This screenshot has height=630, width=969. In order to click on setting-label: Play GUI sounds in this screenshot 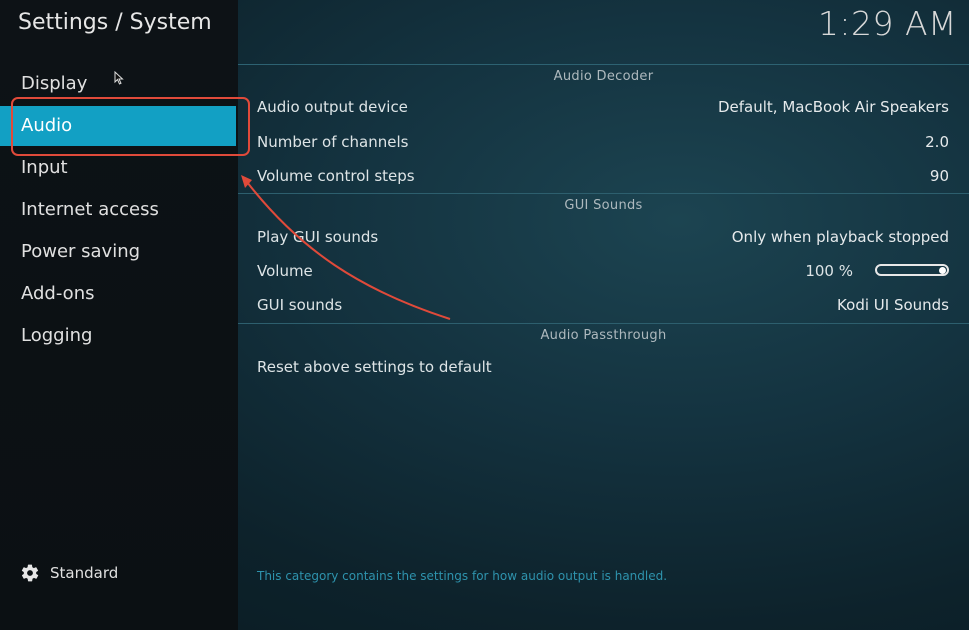, I will do `click(318, 237)`.